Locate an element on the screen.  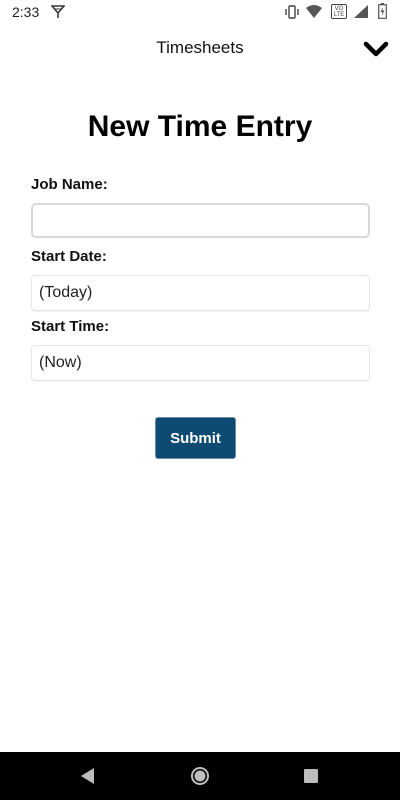
start-date-input is located at coordinates (200, 293).